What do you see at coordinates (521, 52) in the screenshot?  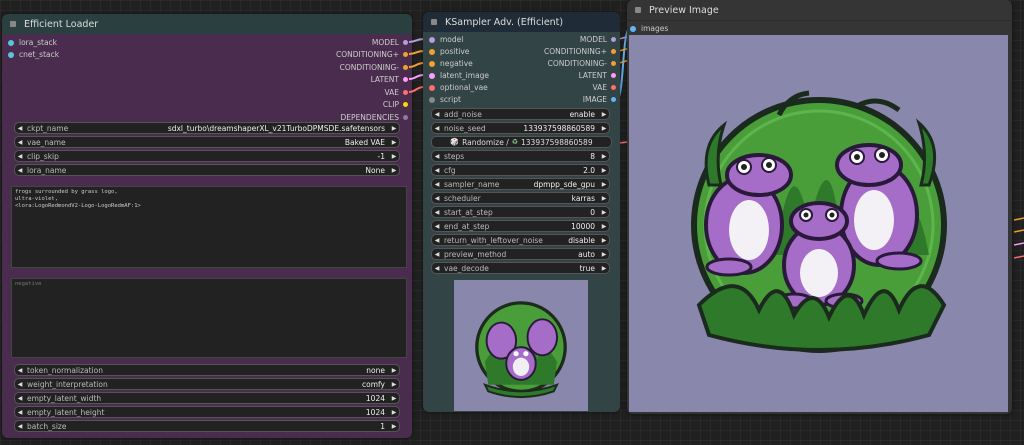 I see `ksampler-row-positive: positive CONDITIONING+` at bounding box center [521, 52].